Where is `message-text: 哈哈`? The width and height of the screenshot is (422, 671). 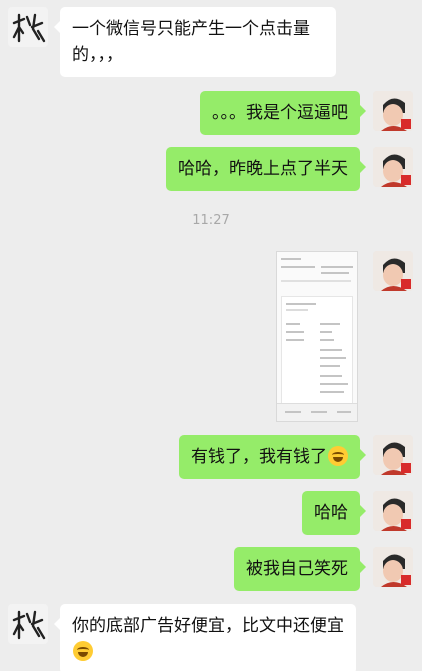
message-text: 哈哈 is located at coordinates (331, 513).